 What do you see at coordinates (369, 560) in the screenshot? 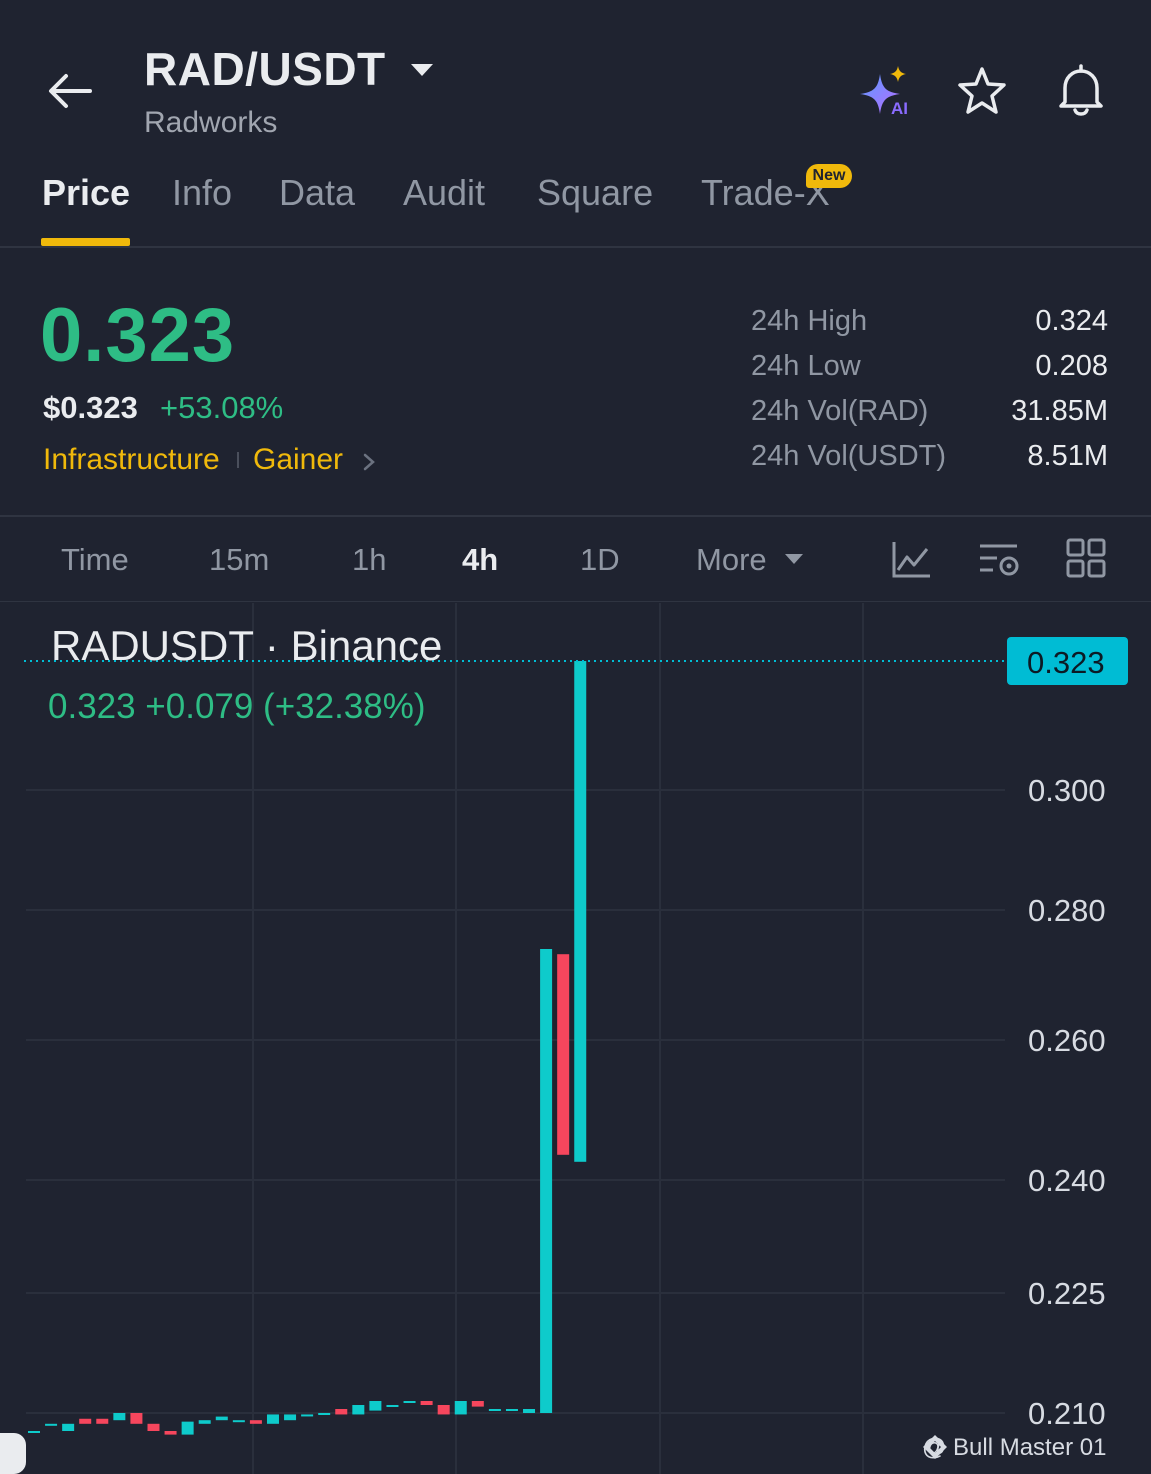
I see `interval-1h: 1h` at bounding box center [369, 560].